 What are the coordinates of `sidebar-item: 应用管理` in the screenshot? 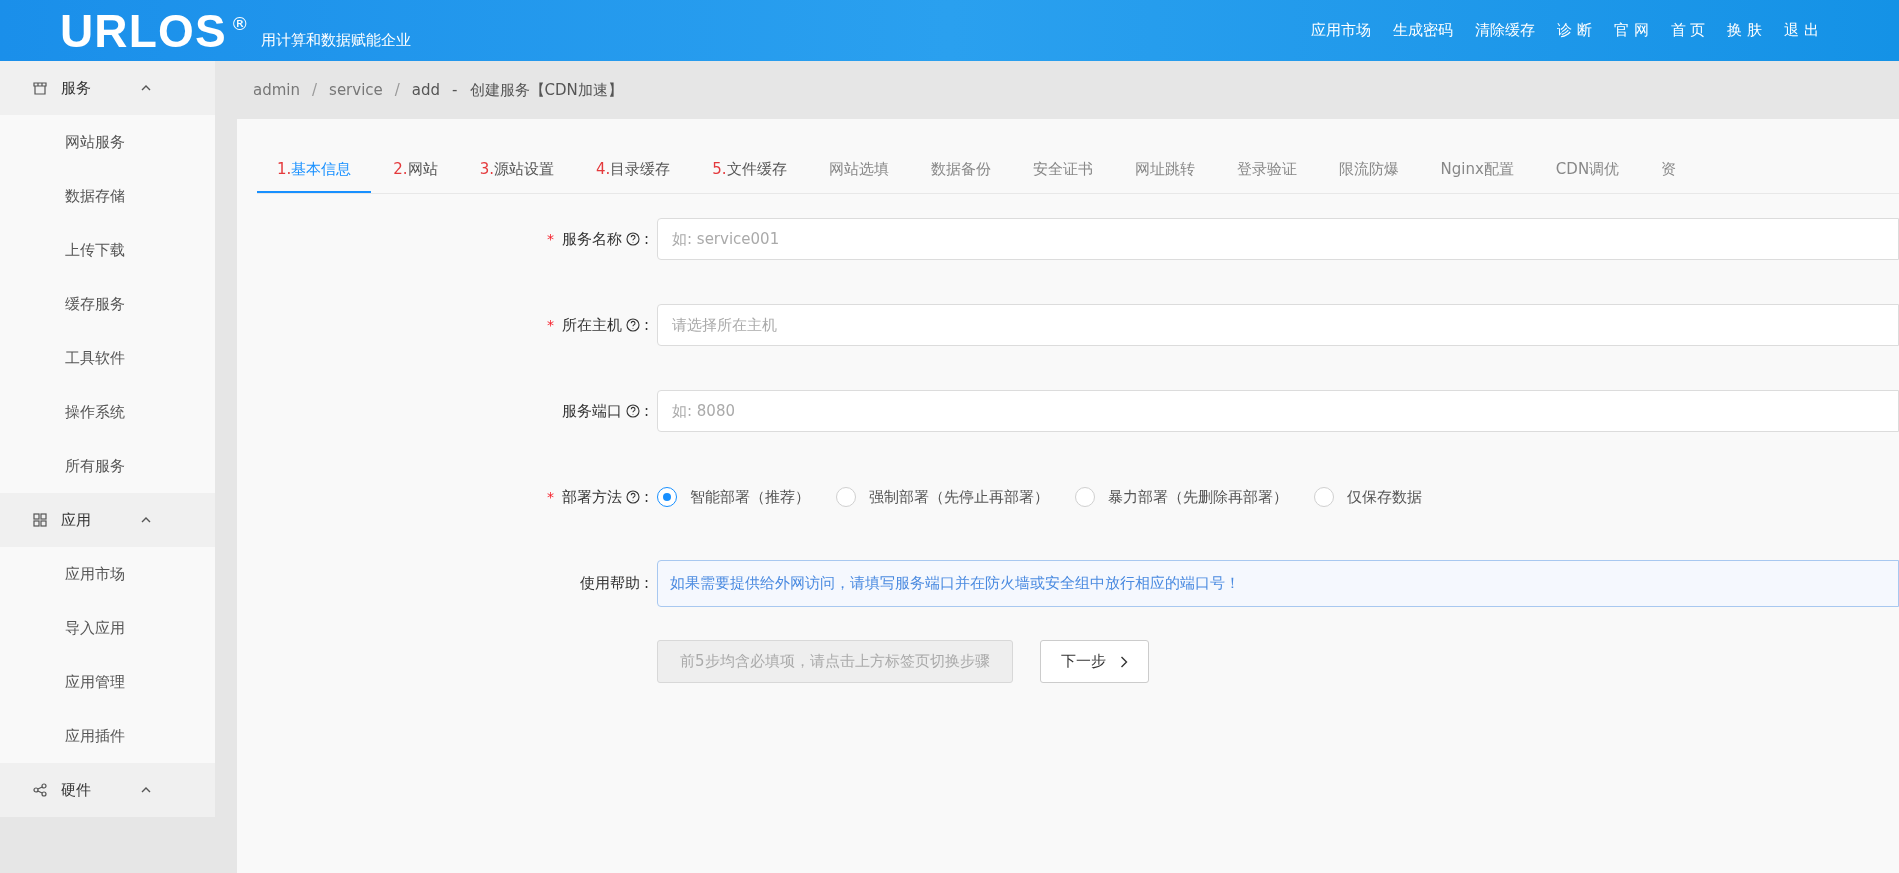 It's located at (107, 682).